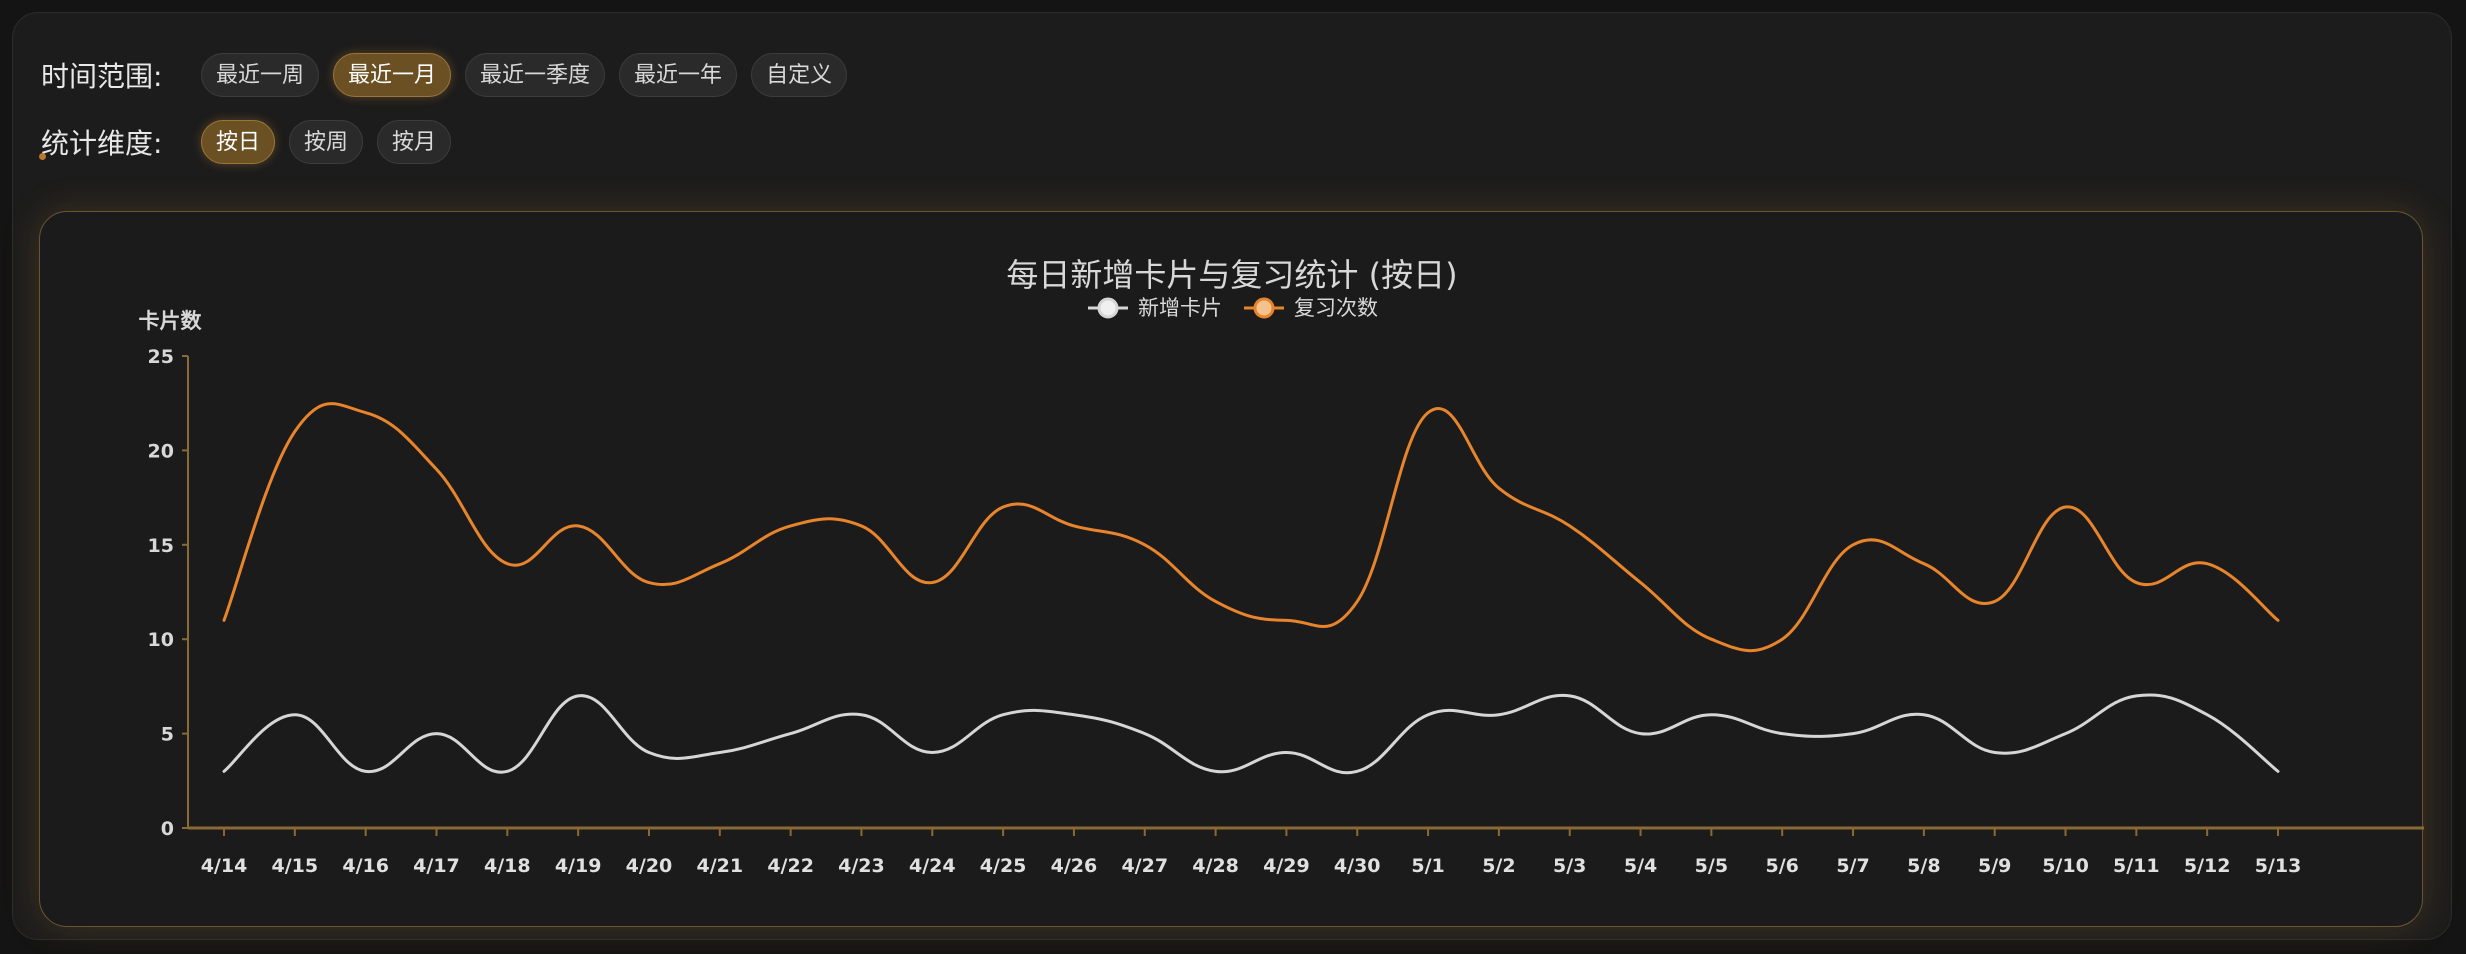  Describe the element at coordinates (1569, 866) in the screenshot. I see `x-tick-label: 5/3` at that location.